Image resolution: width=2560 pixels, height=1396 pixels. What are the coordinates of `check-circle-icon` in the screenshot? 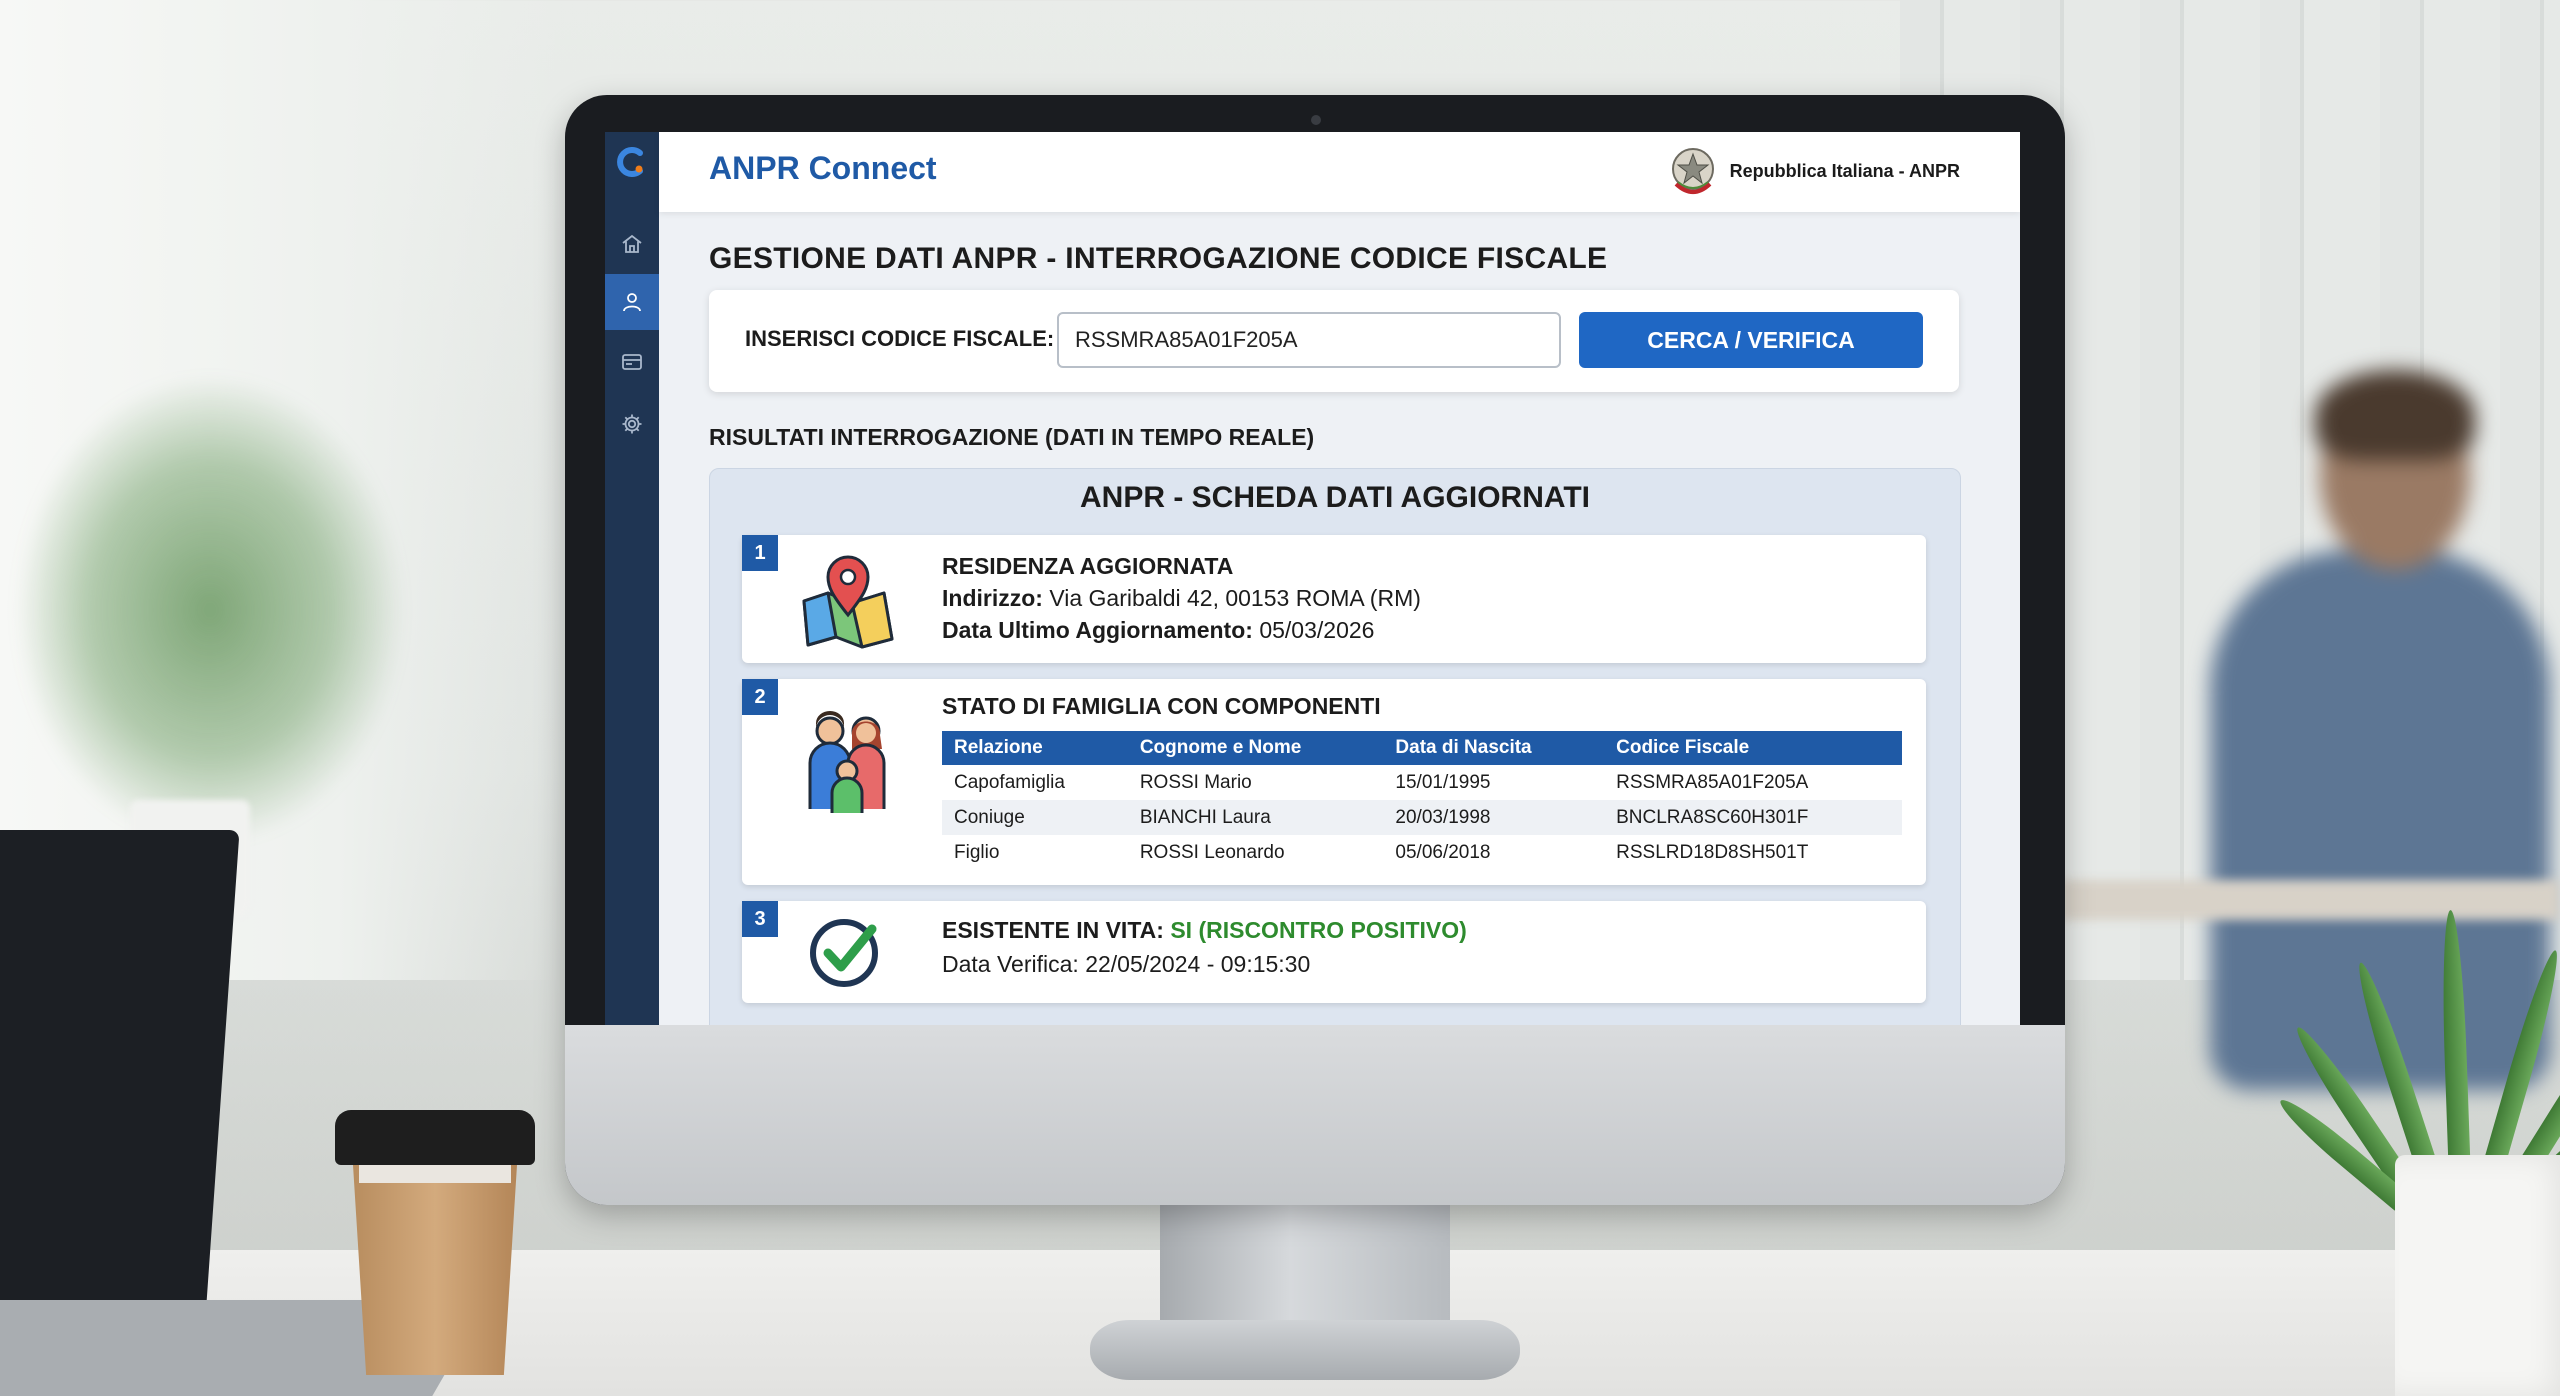 It's located at (844, 953).